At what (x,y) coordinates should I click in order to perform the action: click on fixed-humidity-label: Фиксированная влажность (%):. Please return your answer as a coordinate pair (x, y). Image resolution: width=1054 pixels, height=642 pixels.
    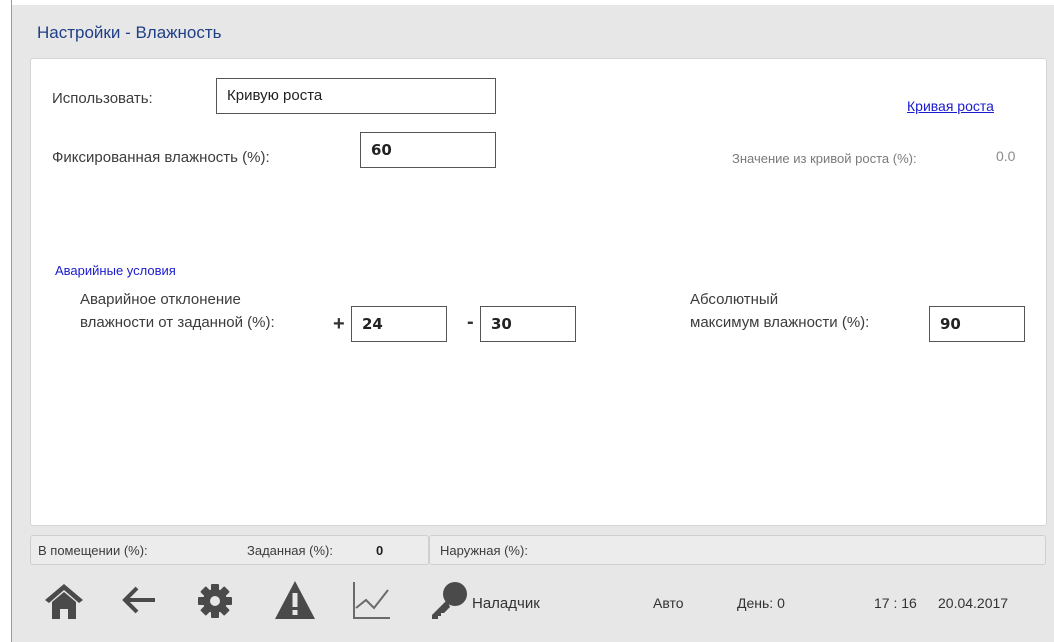
    Looking at the image, I should click on (161, 157).